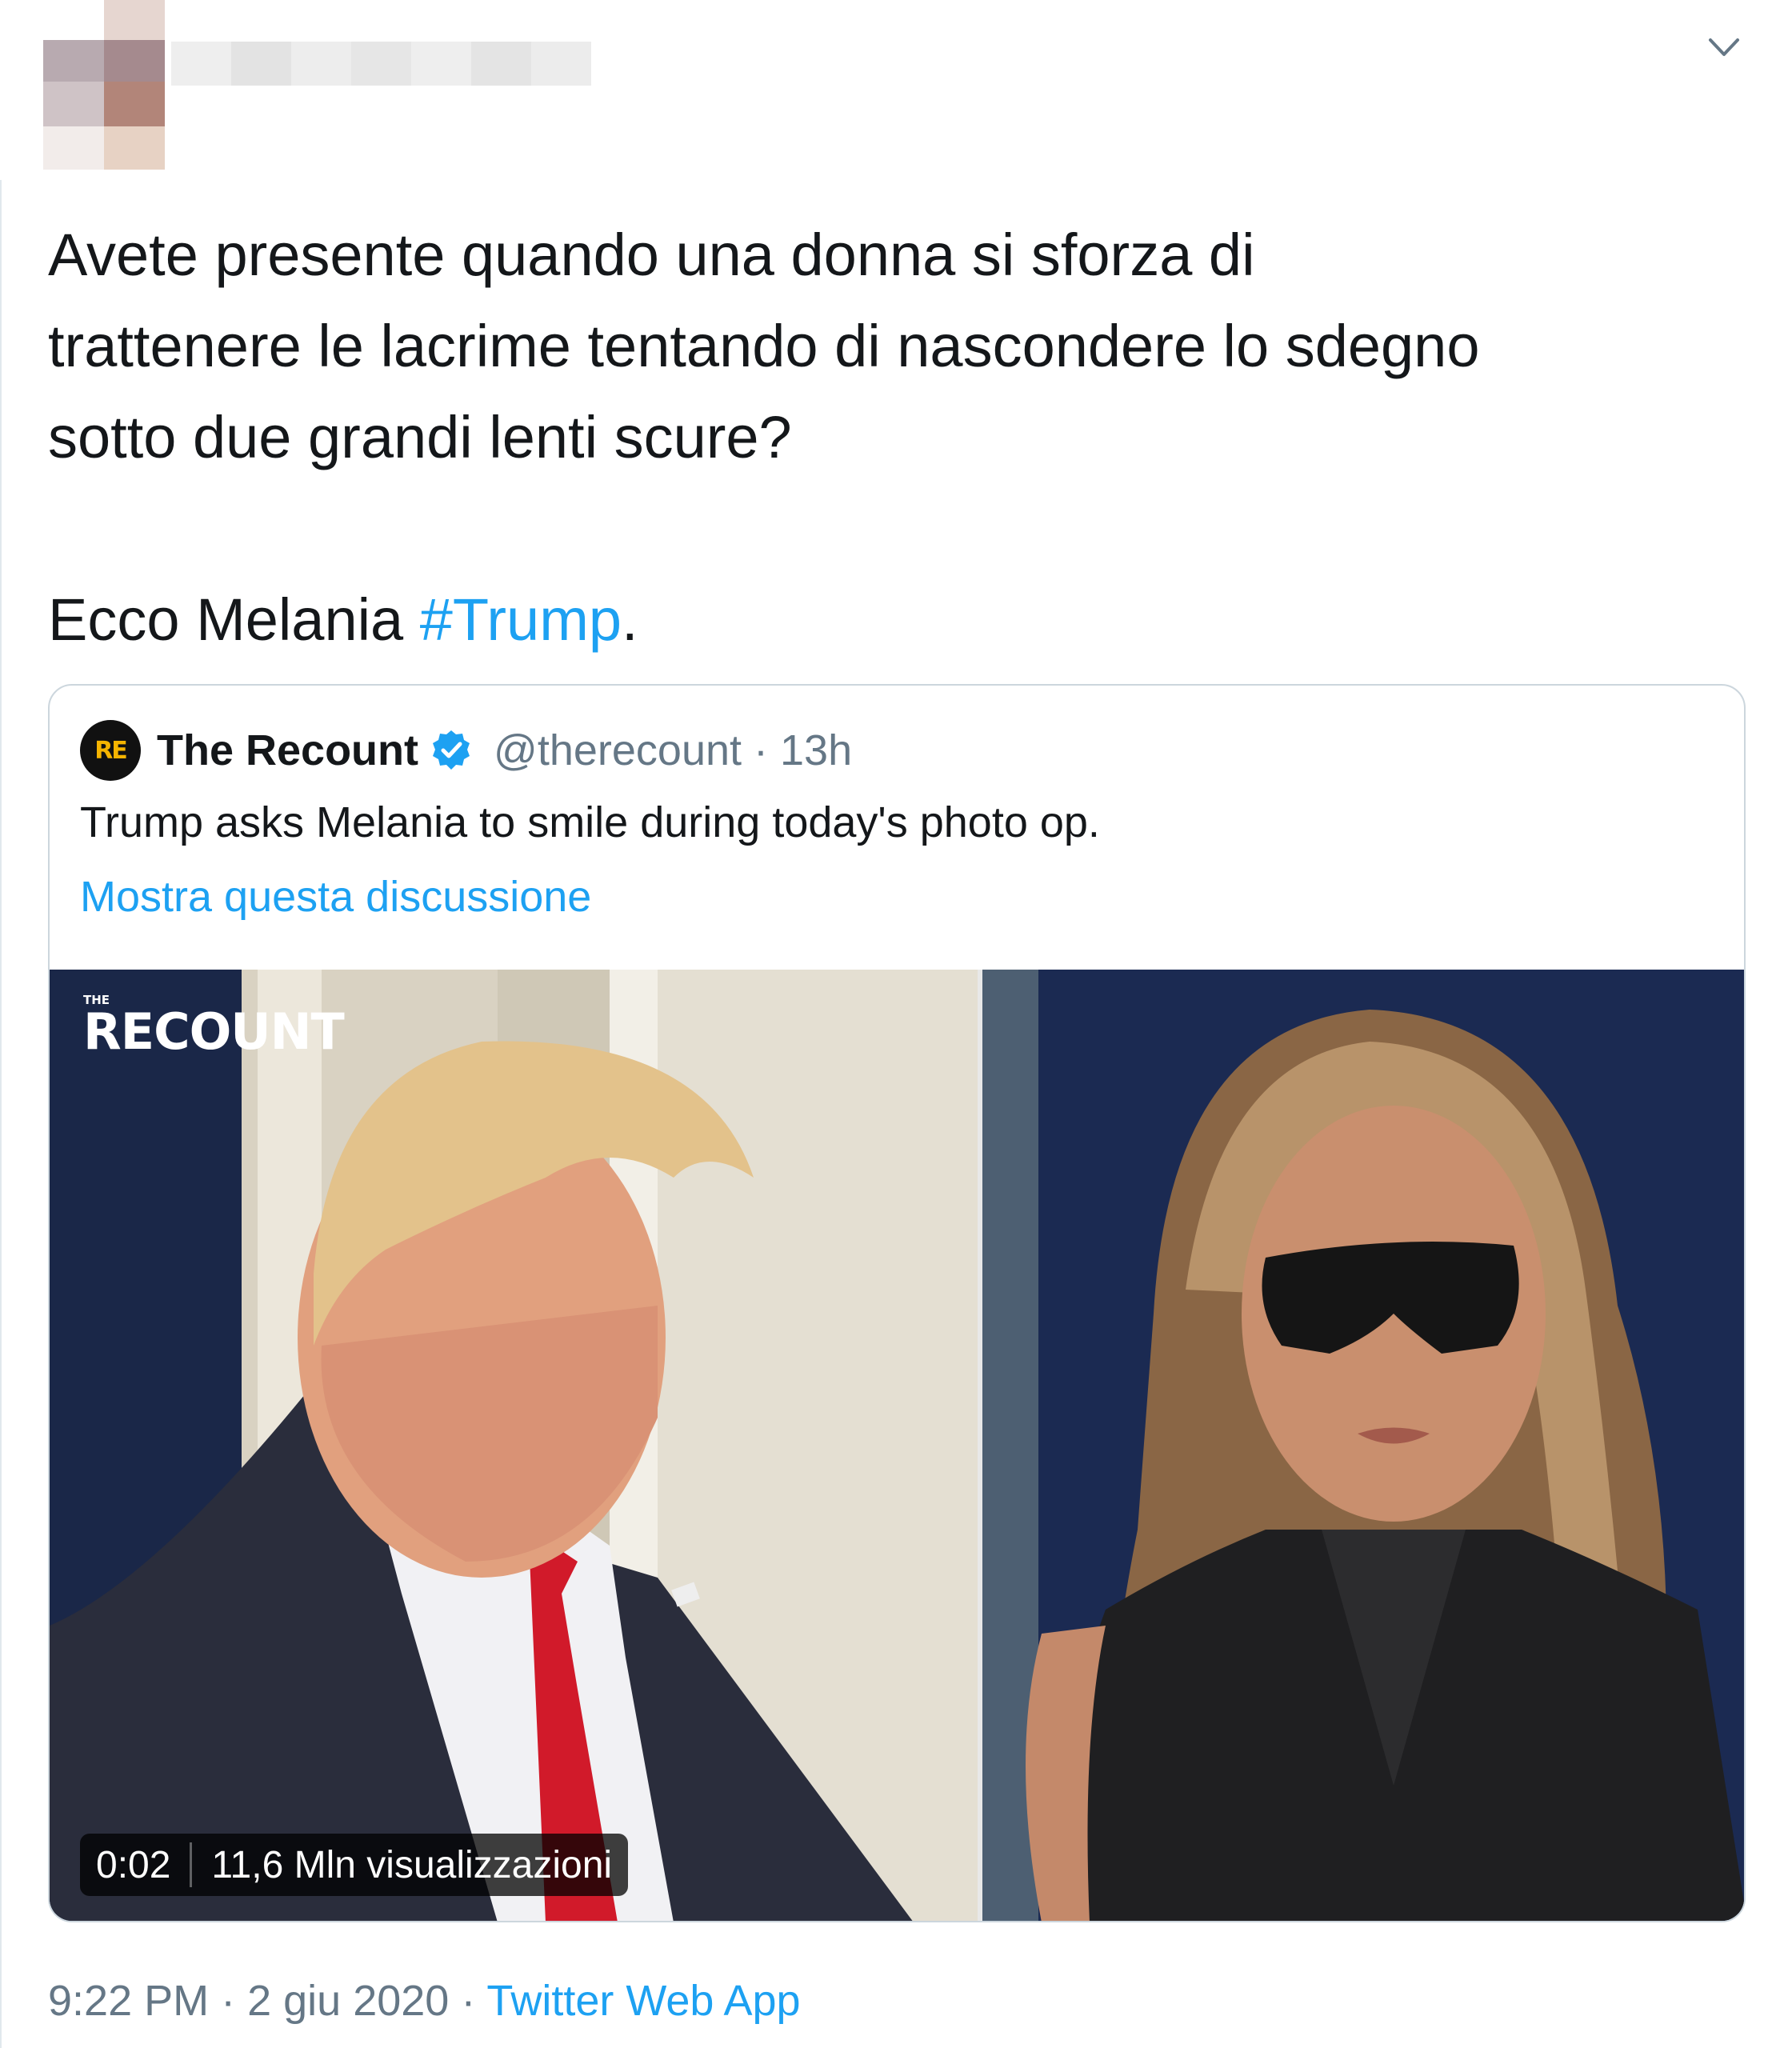 This screenshot has width=1792, height=2048. I want to click on avatar, so click(107, 85).